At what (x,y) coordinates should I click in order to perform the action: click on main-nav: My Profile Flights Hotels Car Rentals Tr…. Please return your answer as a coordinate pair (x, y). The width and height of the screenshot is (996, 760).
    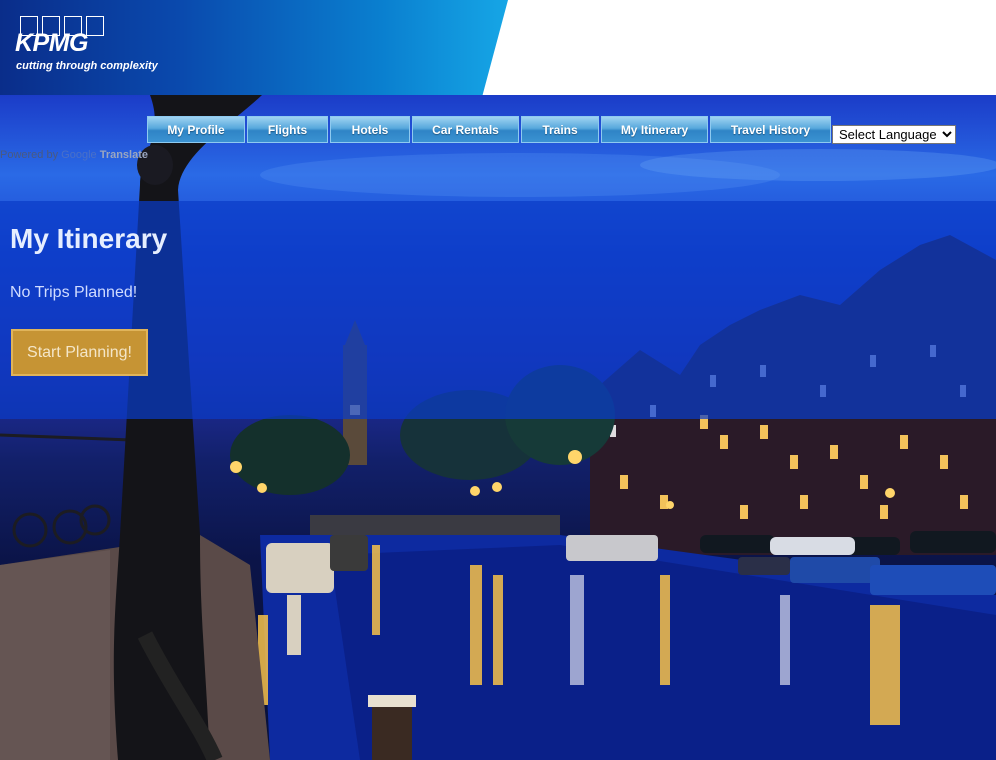
    Looking at the image, I should click on (490, 129).